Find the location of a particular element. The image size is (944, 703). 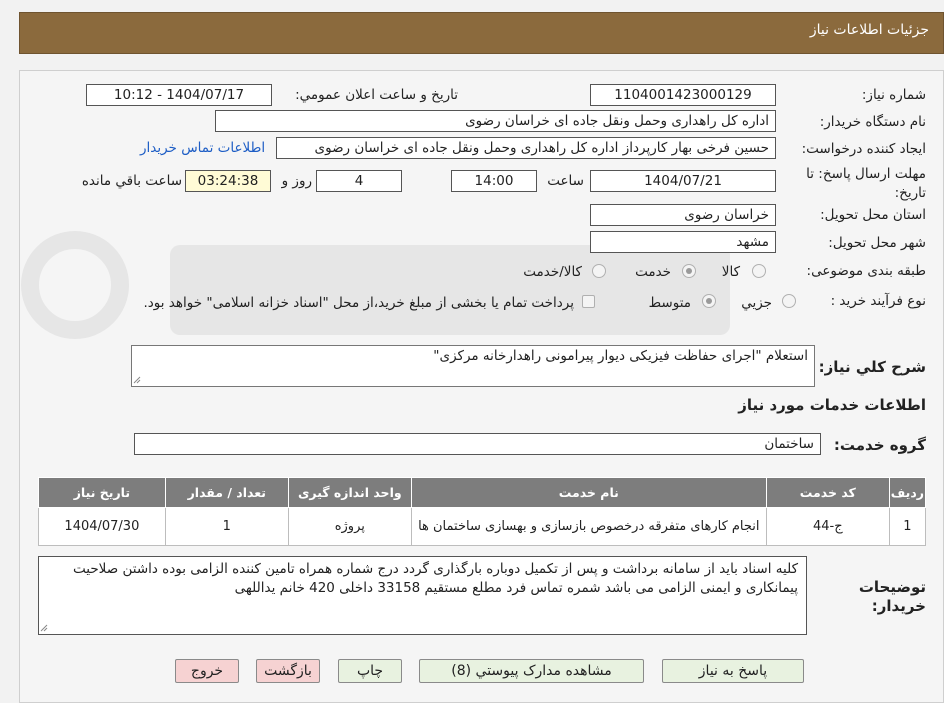

category-radio-goods is located at coordinates (759, 271).